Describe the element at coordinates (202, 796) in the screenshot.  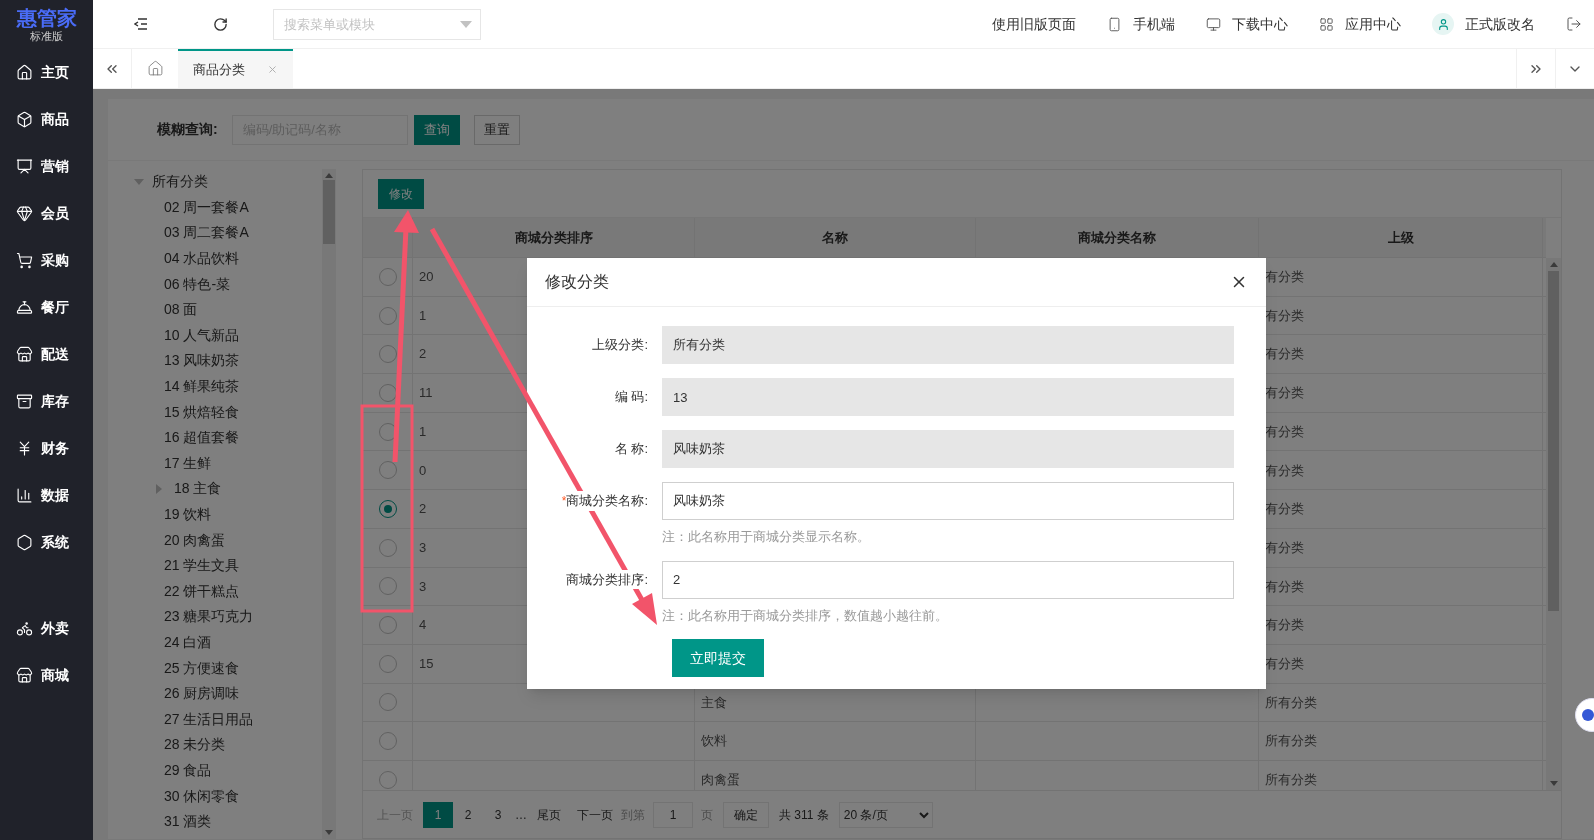
I see `tree-item: 30 休闲零食` at that location.